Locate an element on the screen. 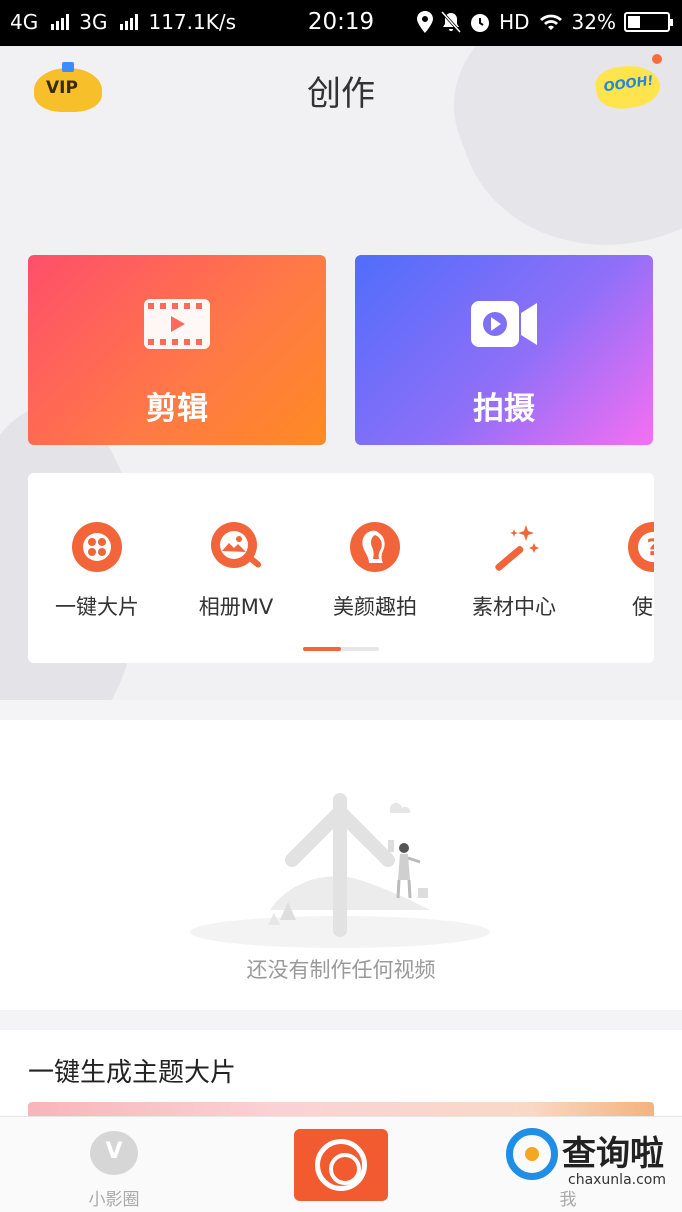 This screenshot has width=682, height=1212. watermark: 查询啦 chaxunla.com is located at coordinates (591, 1159).